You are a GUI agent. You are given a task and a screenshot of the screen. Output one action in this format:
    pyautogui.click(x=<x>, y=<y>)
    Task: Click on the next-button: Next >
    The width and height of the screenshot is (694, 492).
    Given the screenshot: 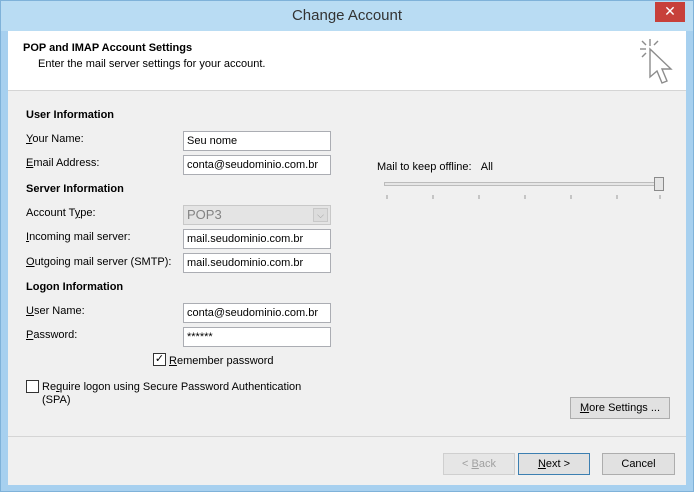 What is the action you would take?
    pyautogui.click(x=554, y=464)
    